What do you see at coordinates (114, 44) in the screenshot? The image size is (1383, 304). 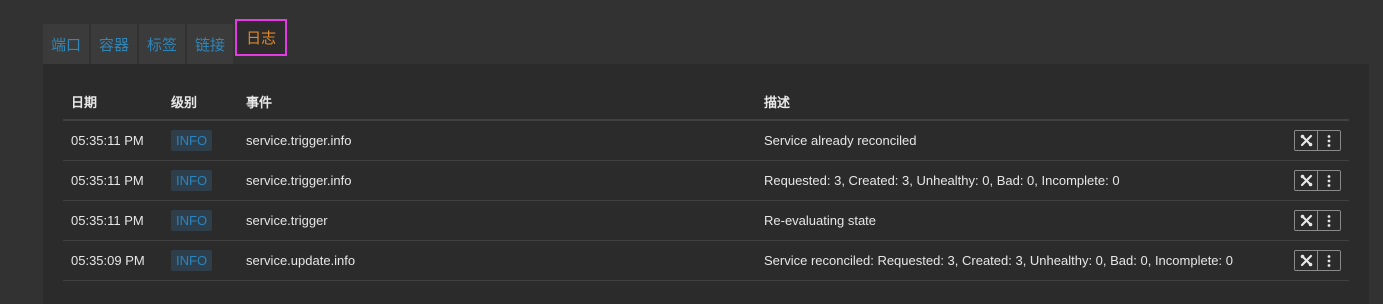 I see `tab-containers: 容器` at bounding box center [114, 44].